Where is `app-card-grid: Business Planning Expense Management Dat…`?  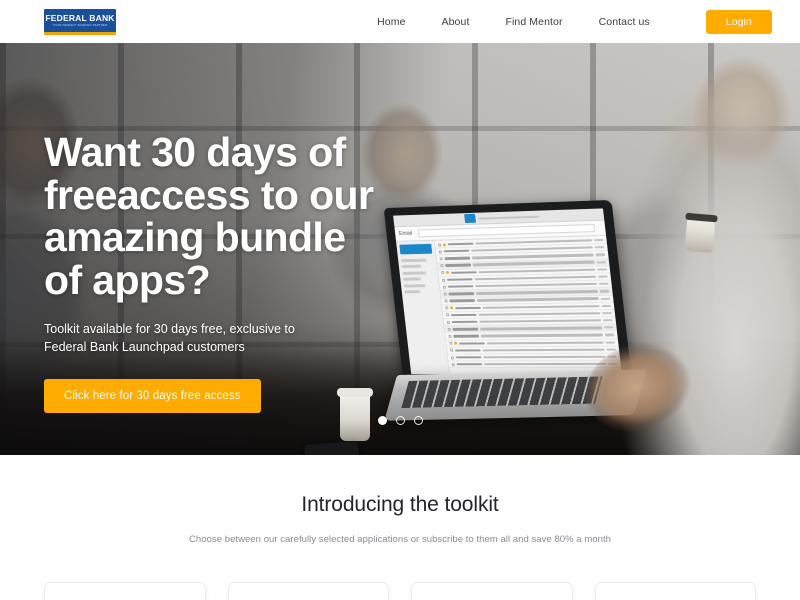
app-card-grid: Business Planning Expense Management Dat… is located at coordinates (400, 591).